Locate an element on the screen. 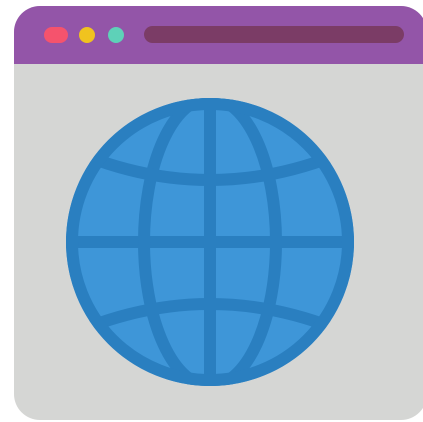  address-bar is located at coordinates (274, 34).